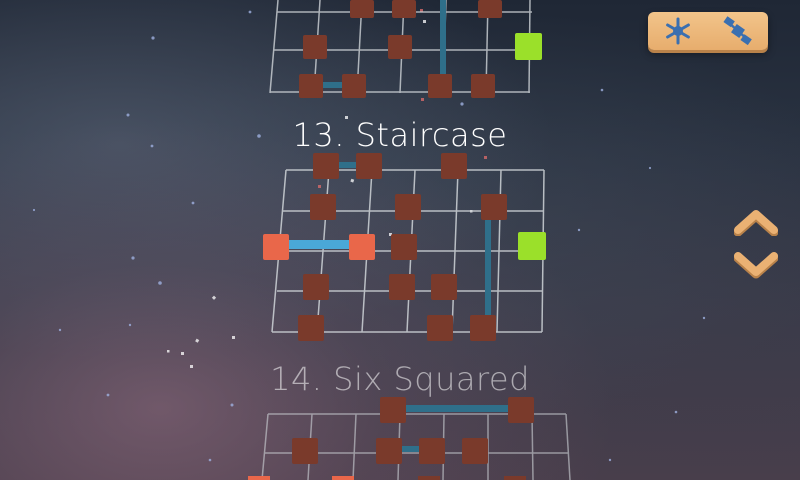  Describe the element at coordinates (708, 31) in the screenshot. I see `settings-button` at that location.